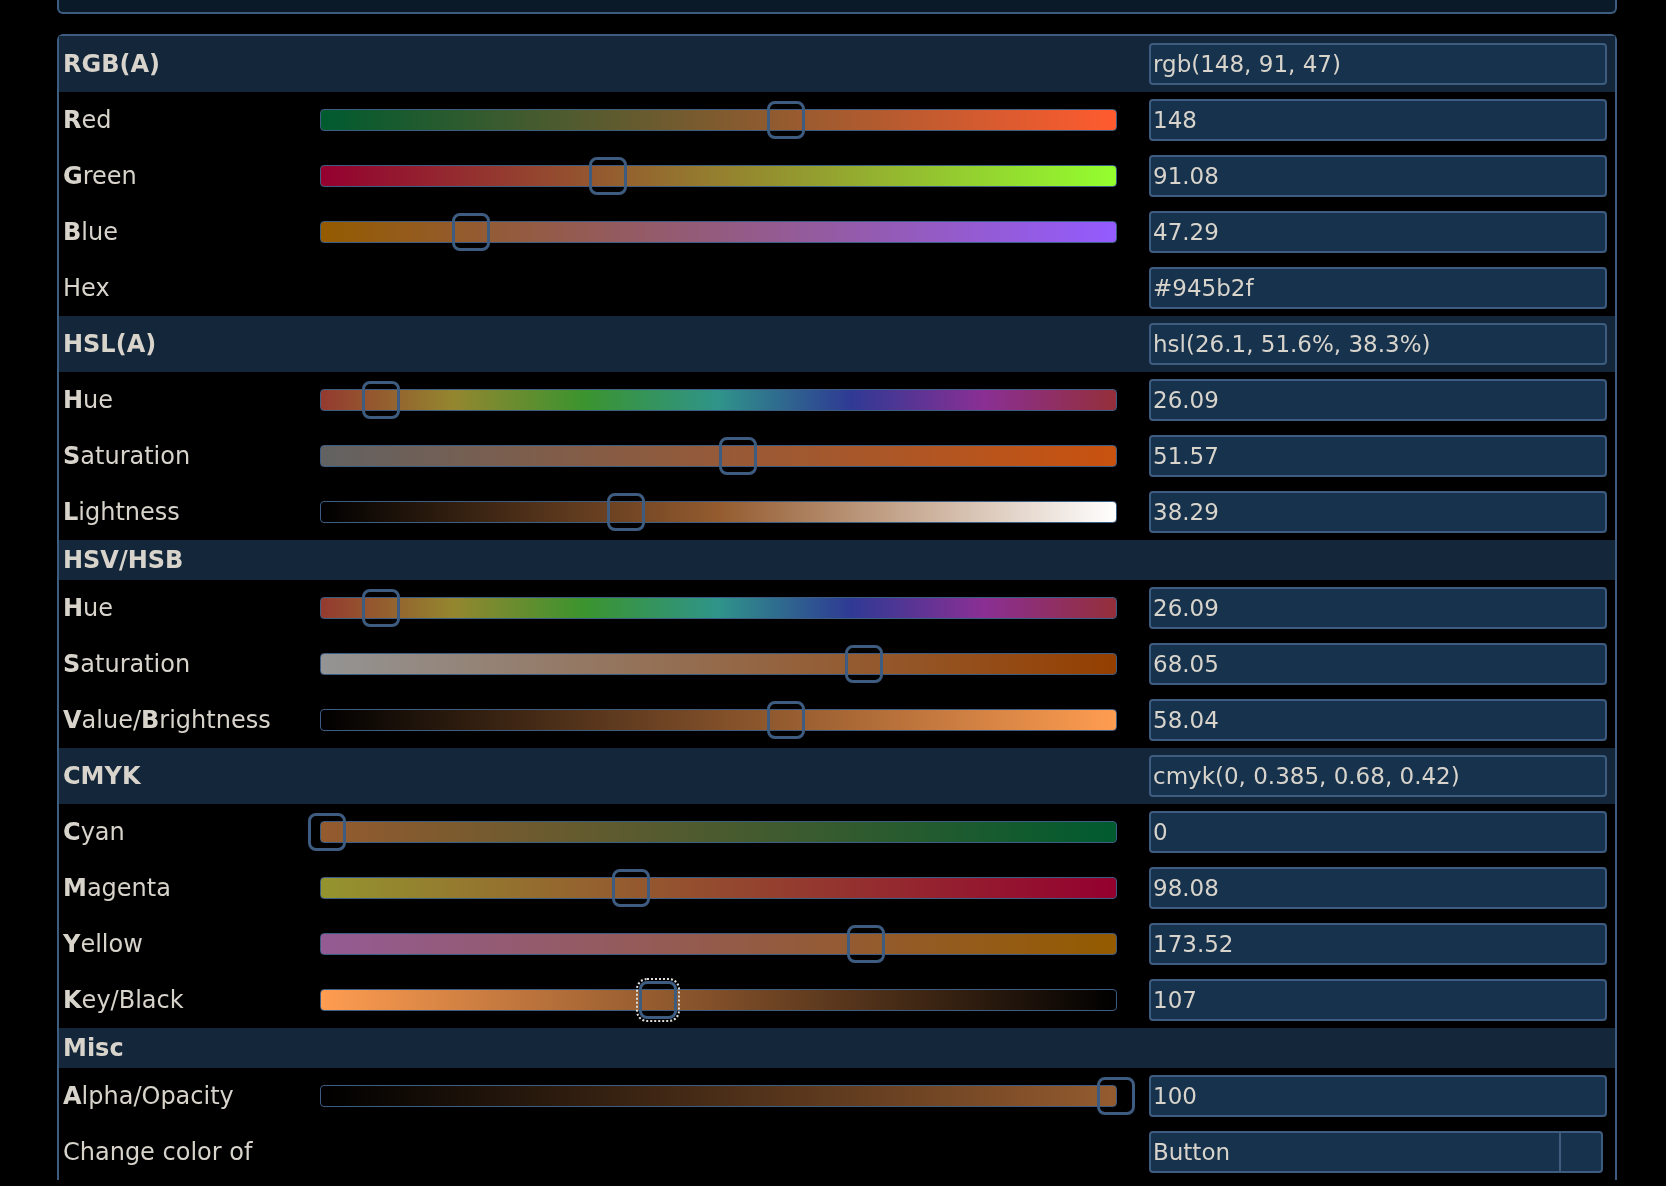 The image size is (1666, 1186). Describe the element at coordinates (1378, 776) in the screenshot. I see `value-field: cmyk(0, 0.385, 0.68, 0.42)` at that location.